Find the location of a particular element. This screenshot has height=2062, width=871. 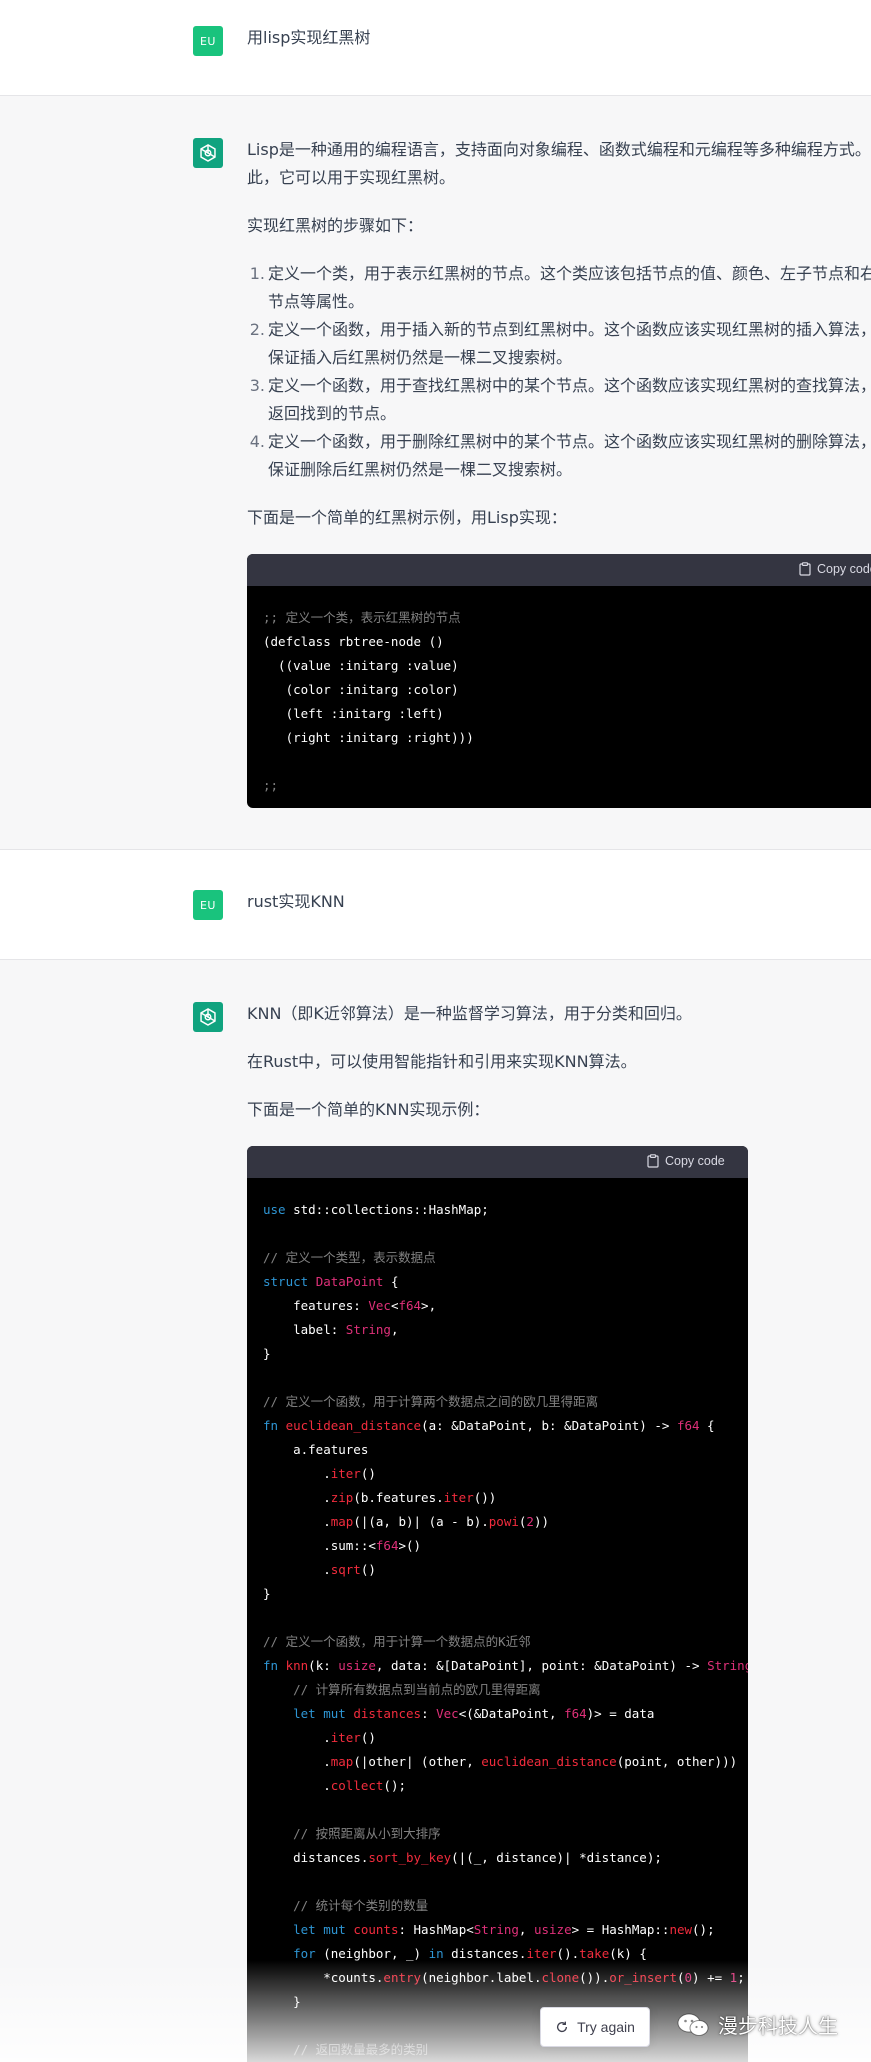

assistant-para-3: 下面是一个简单的KNN实现示例： is located at coordinates (368, 1109).